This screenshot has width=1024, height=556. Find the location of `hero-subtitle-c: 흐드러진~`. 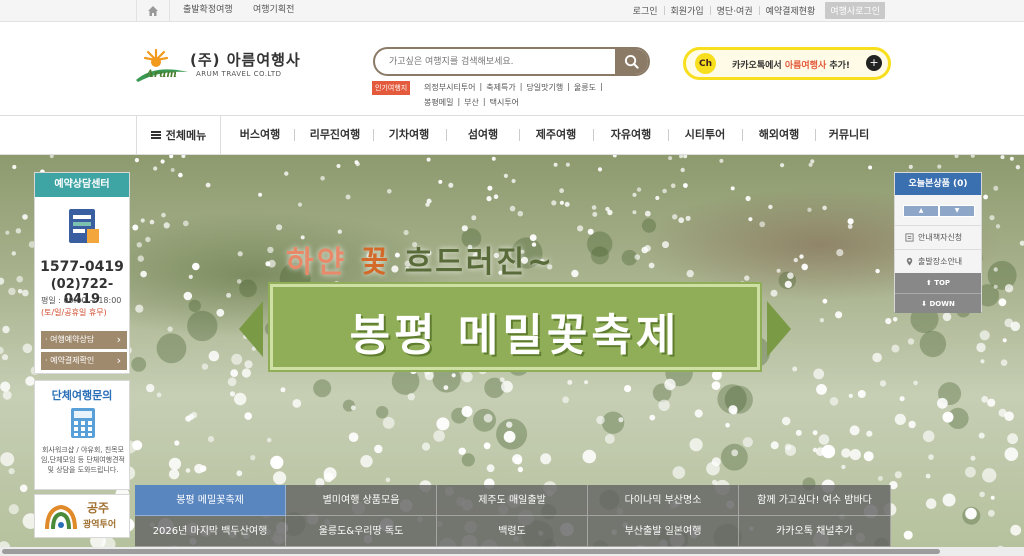

hero-subtitle-c: 흐드러진~ is located at coordinates (473, 262).